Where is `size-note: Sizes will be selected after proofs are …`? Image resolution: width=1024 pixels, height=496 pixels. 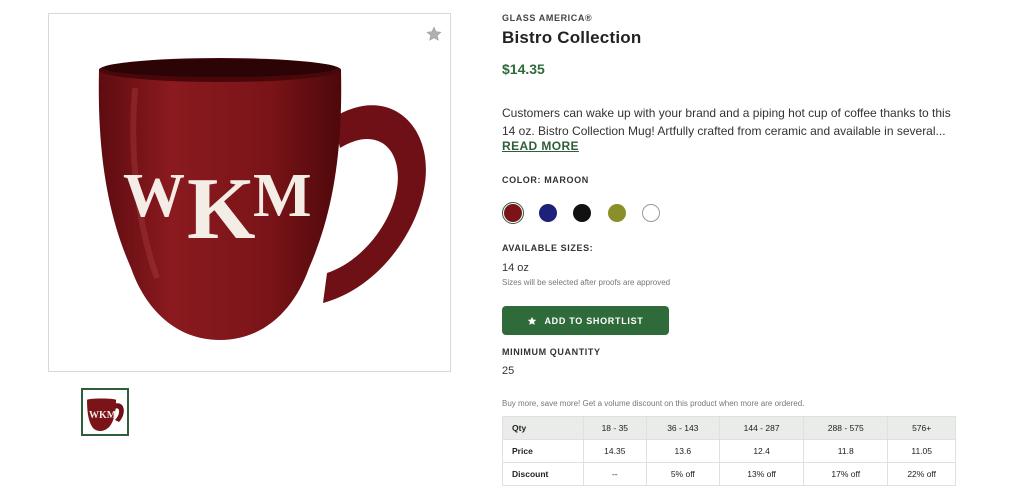
size-note: Sizes will be selected after proofs are … is located at coordinates (586, 282).